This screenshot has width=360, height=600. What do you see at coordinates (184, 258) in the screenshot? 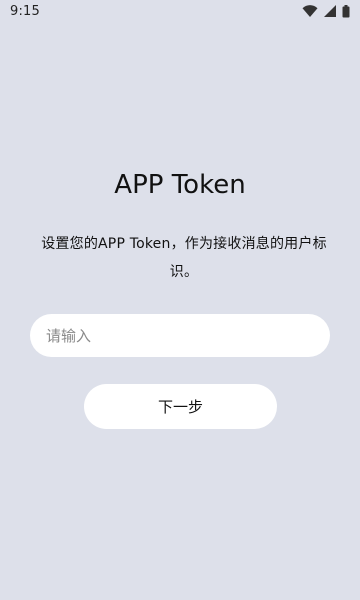
I see `page-description: 设置您的APP Token，作为接收消息的用户标识。` at bounding box center [184, 258].